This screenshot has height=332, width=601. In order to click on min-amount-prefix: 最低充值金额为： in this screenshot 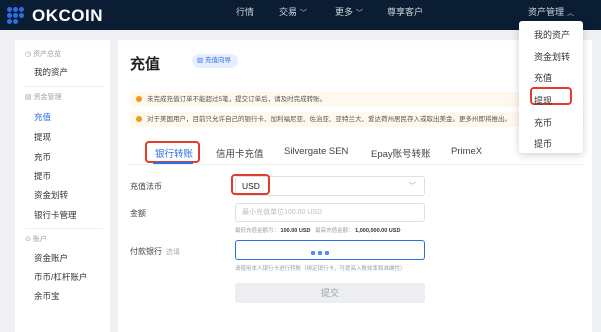, I will do `click(257, 231)`.